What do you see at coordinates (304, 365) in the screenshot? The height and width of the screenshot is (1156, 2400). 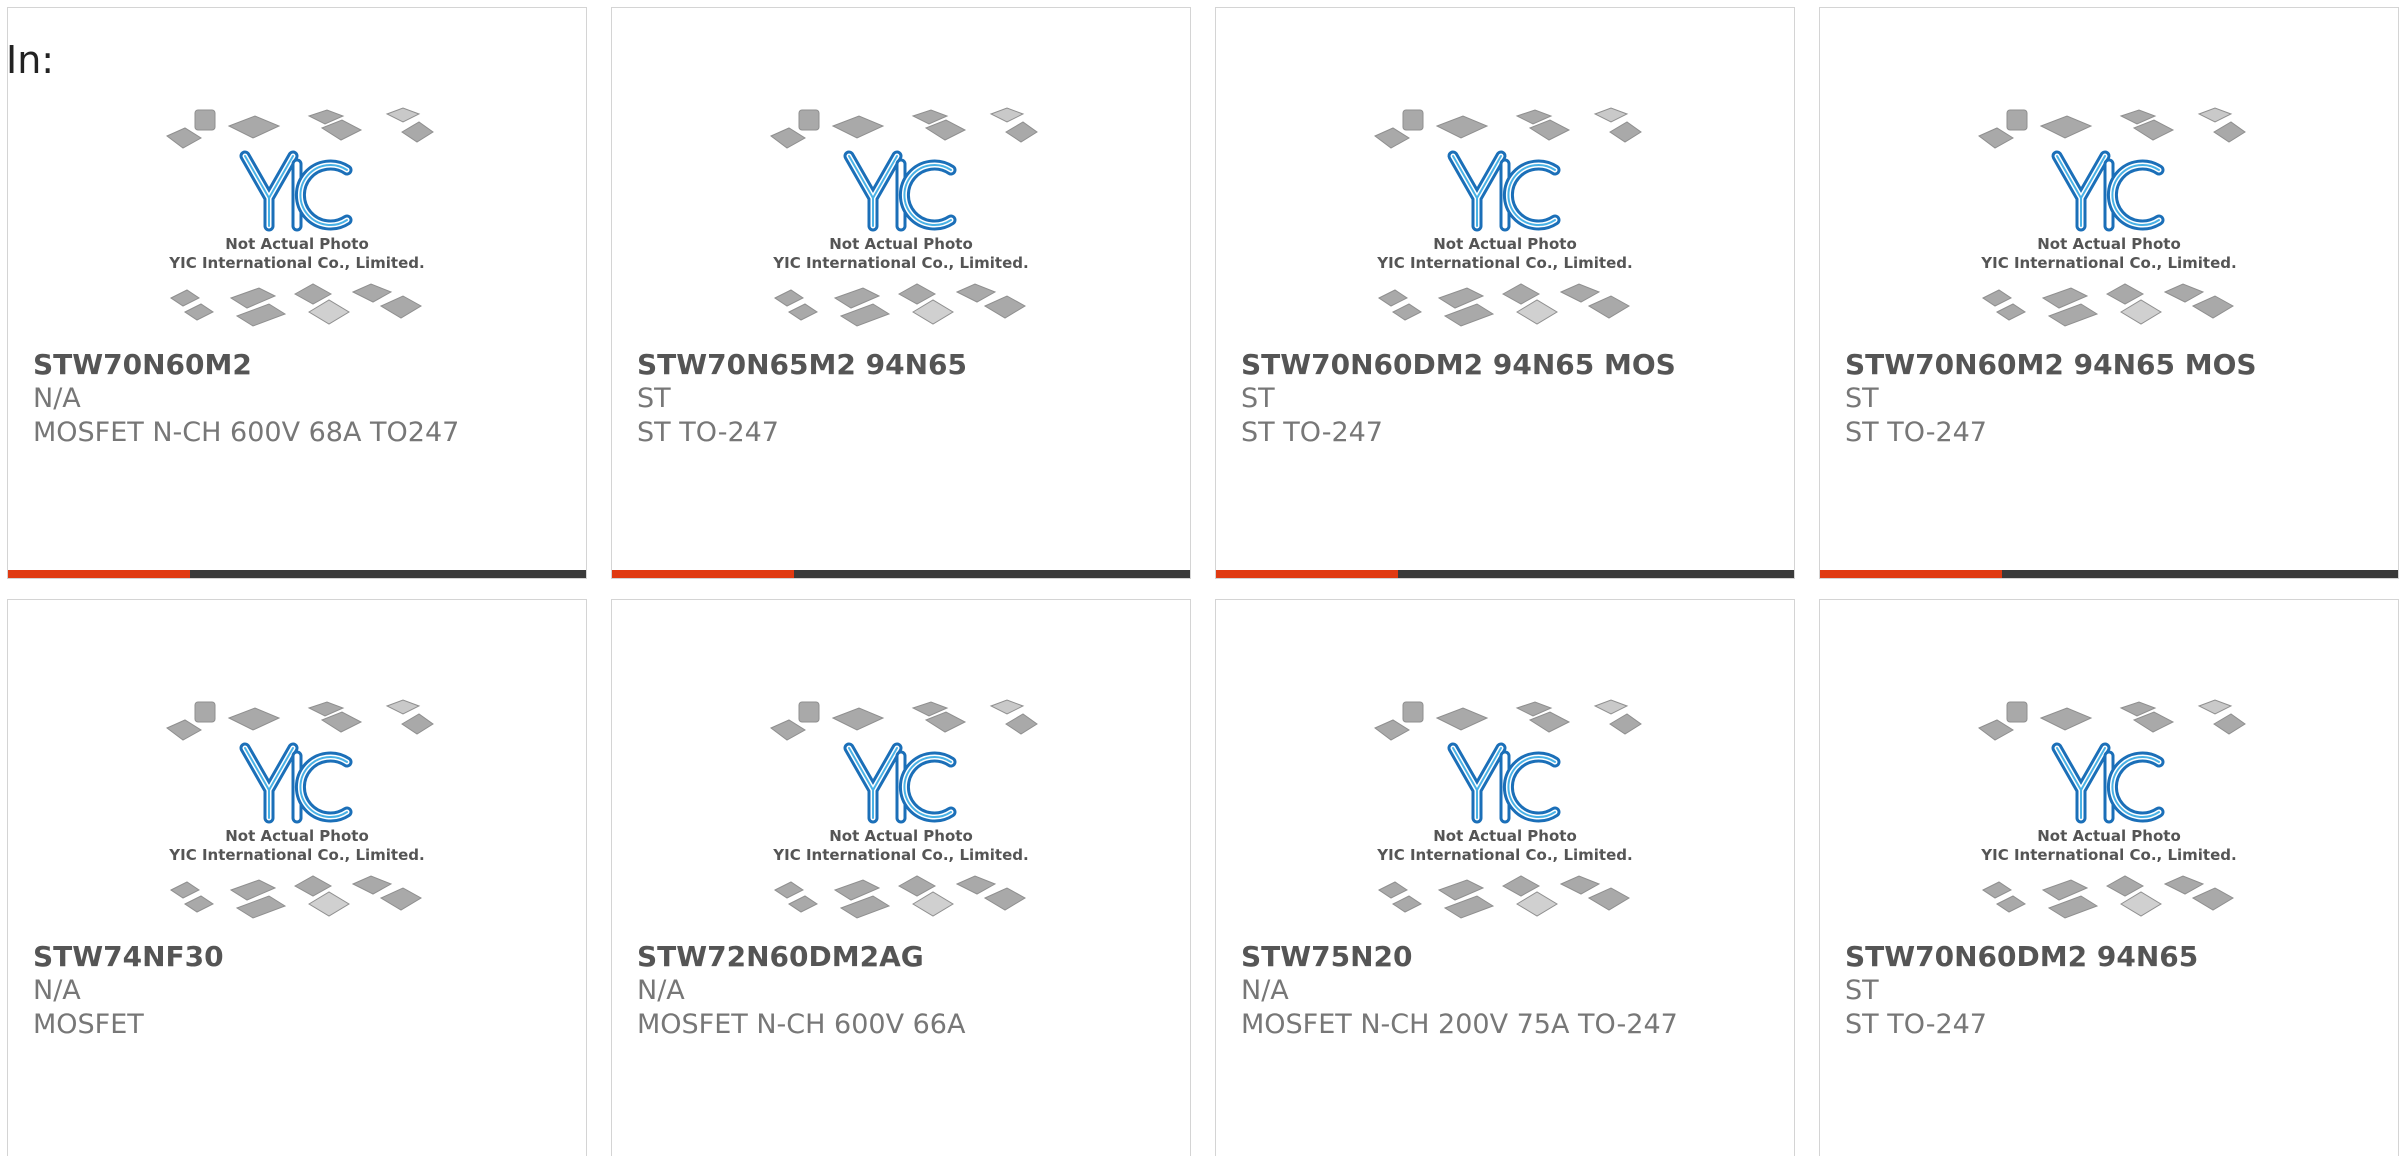 I see `part-number-link: STW70N60M2` at bounding box center [304, 365].